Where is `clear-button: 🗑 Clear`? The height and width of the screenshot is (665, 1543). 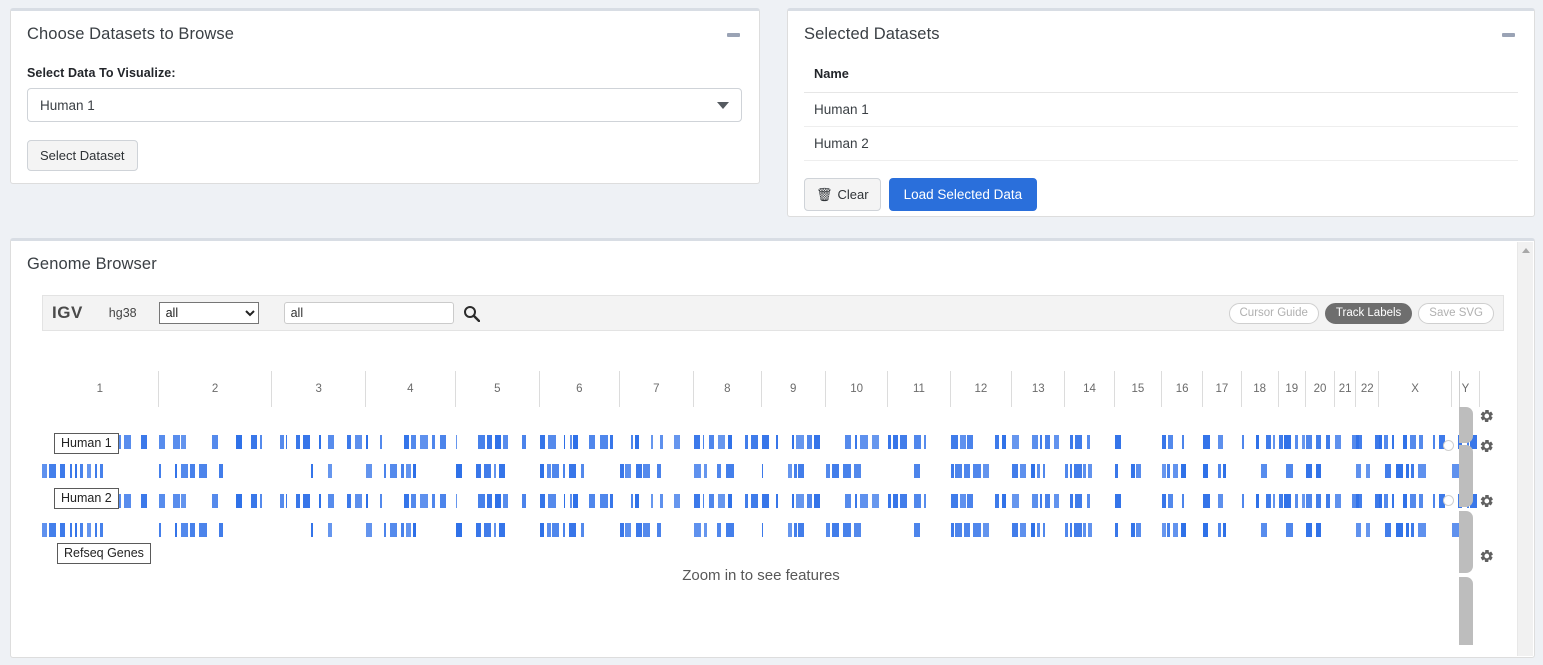
clear-button: 🗑 Clear is located at coordinates (842, 194).